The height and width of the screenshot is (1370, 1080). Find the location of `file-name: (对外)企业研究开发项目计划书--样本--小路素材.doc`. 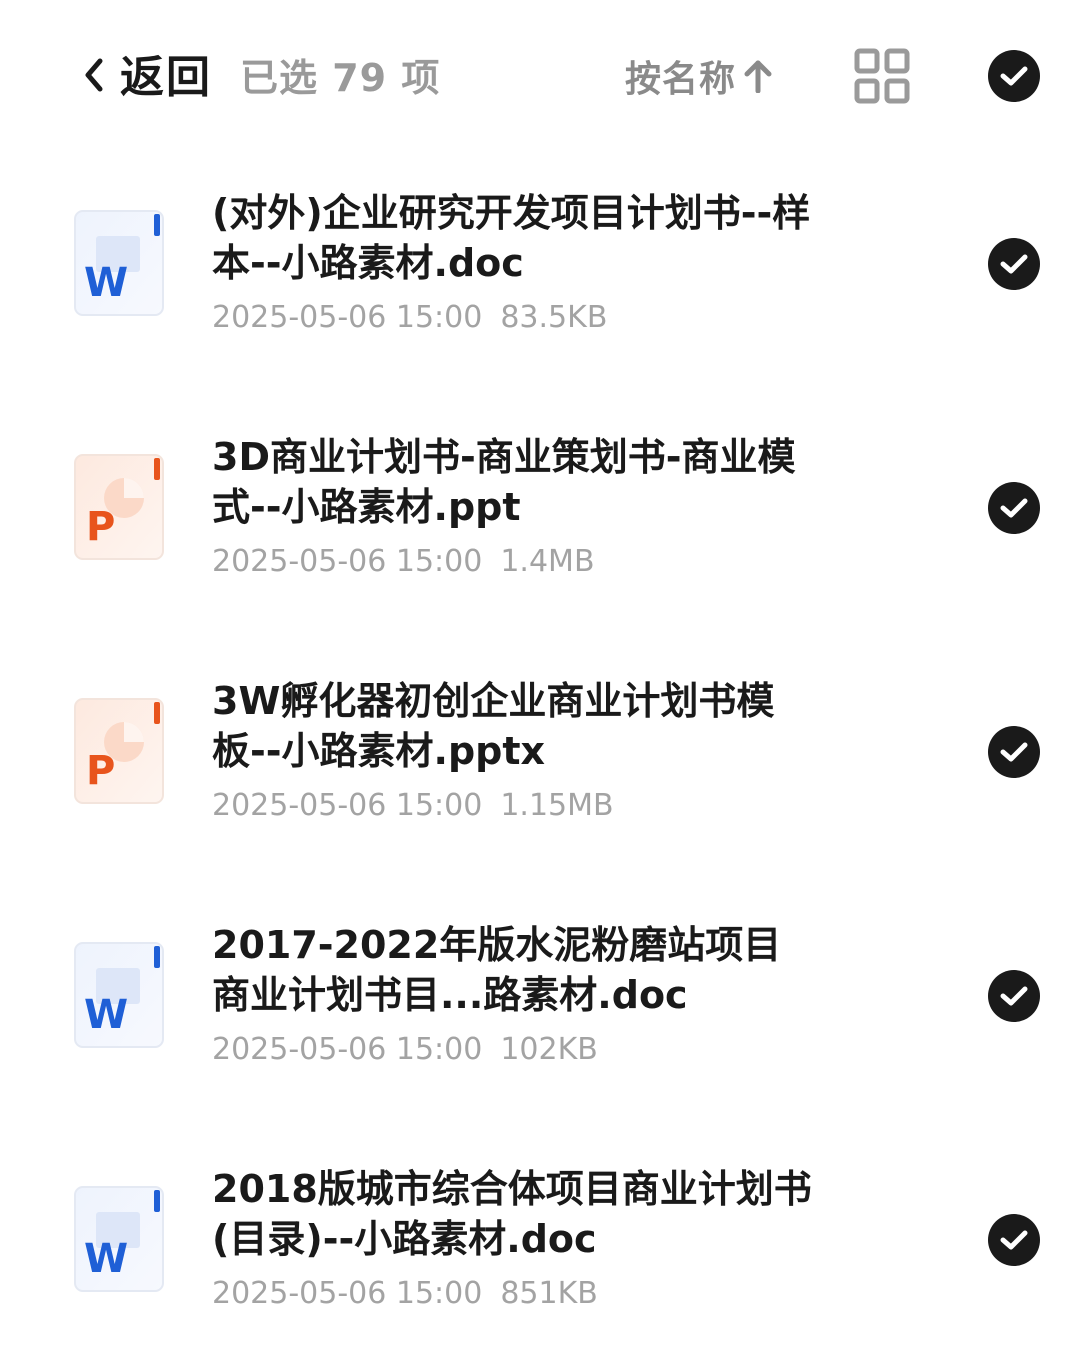

file-name: (对外)企业研究开发项目计划书--样本--小路素材.doc is located at coordinates (511, 238).